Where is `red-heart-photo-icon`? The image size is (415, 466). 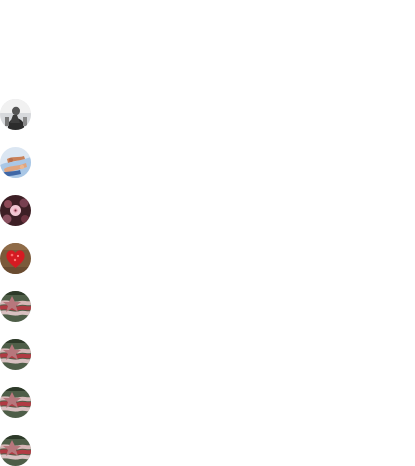 red-heart-photo-icon is located at coordinates (15, 258).